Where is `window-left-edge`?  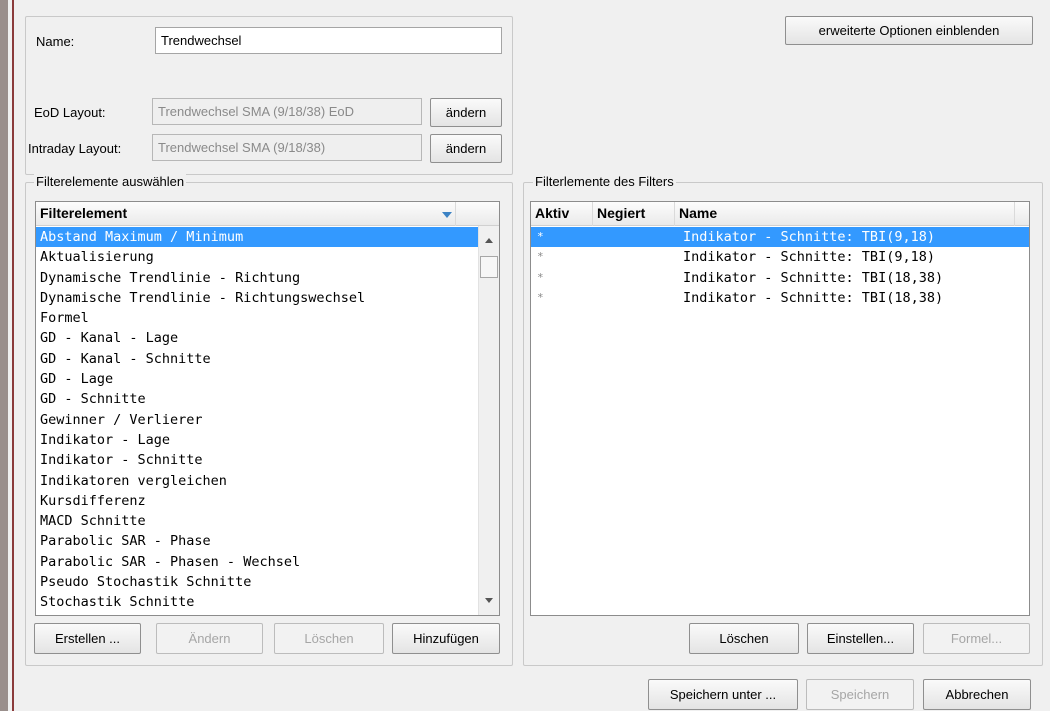
window-left-edge is located at coordinates (4, 355).